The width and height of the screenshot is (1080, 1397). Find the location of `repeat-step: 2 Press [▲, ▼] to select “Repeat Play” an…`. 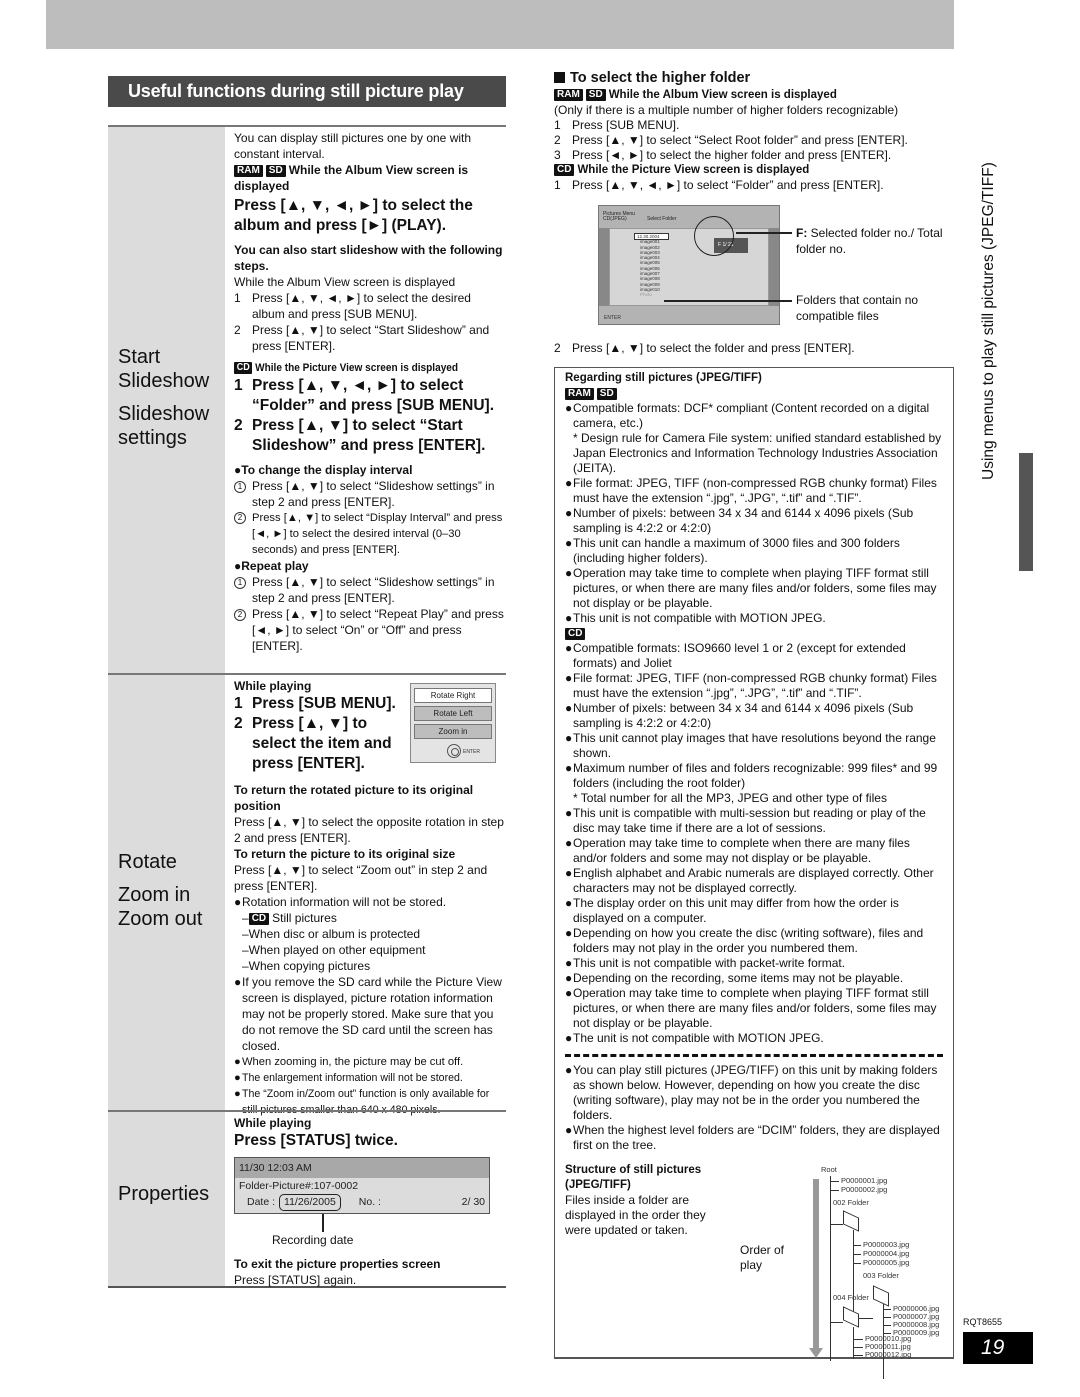

repeat-step: 2 Press [▲, ▼] to select “Repeat Play” an… is located at coordinates (370, 630).